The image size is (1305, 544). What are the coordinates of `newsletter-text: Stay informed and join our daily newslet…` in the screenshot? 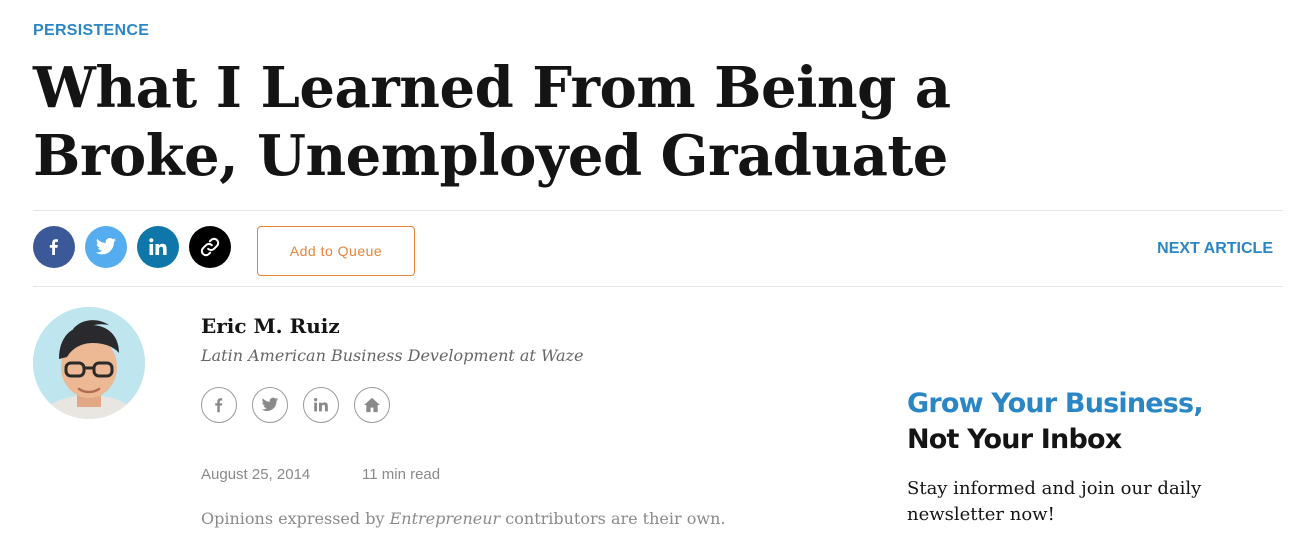 It's located at (1054, 501).